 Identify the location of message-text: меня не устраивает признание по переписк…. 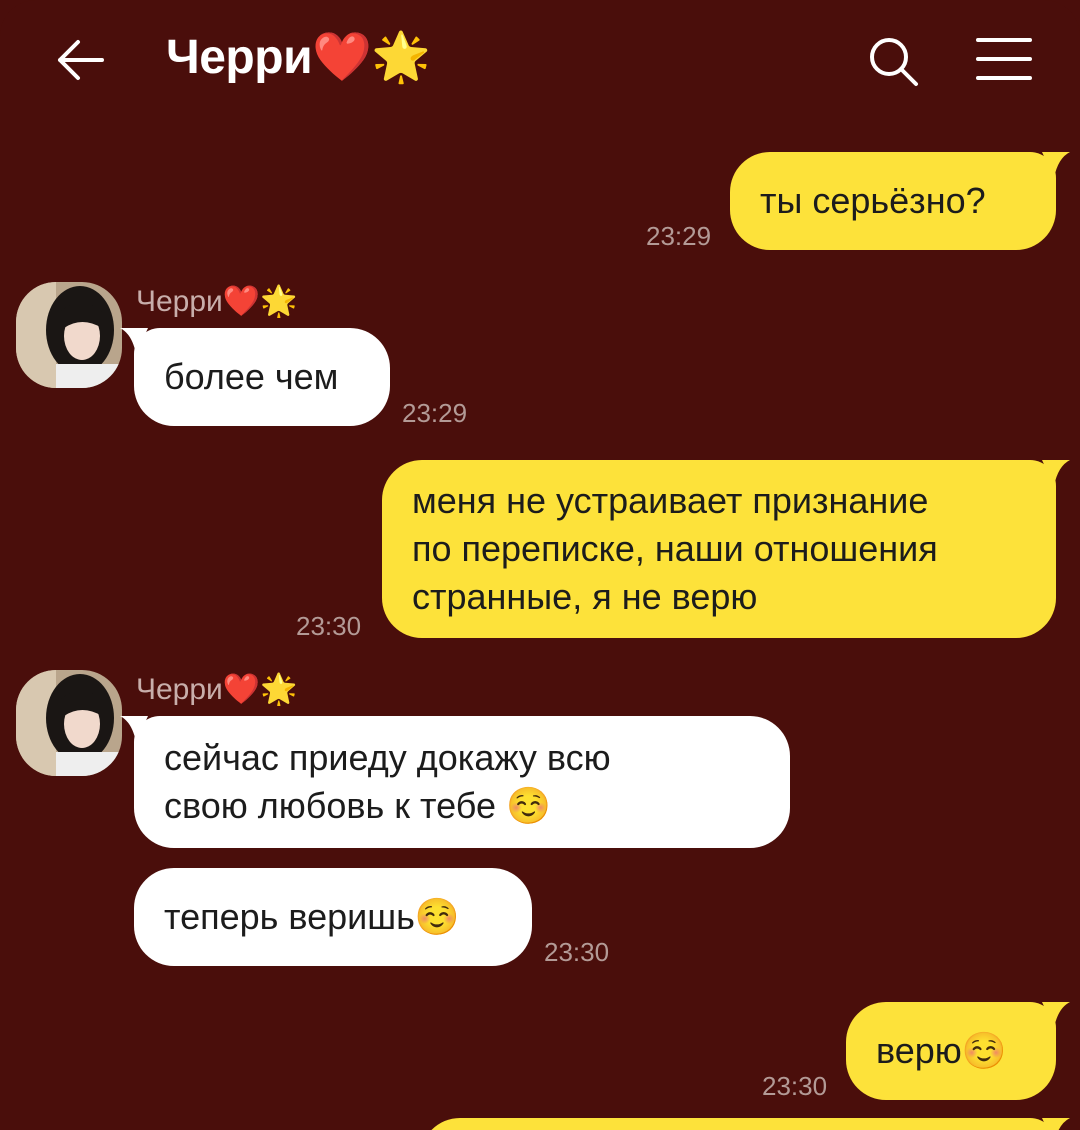
(675, 548).